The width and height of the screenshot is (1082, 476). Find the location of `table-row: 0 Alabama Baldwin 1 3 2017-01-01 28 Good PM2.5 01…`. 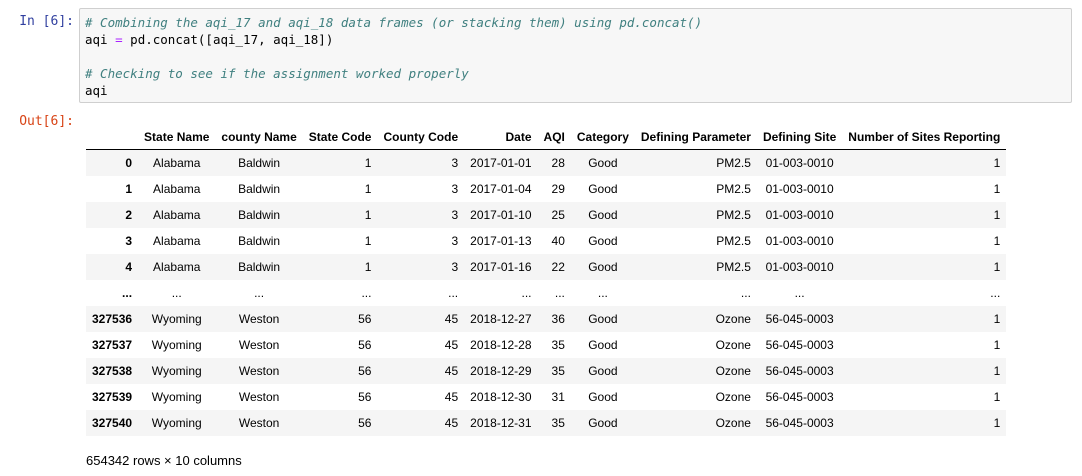

table-row: 0 Alabama Baldwin 1 3 2017-01-01 28 Good PM2.5 01… is located at coordinates (546, 162).